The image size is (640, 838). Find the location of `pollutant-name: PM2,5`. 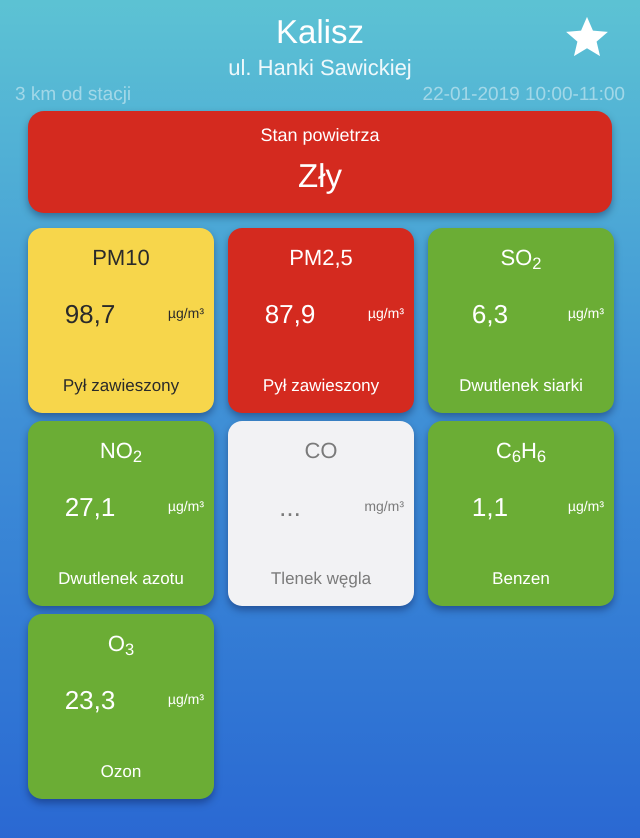

pollutant-name: PM2,5 is located at coordinates (321, 258).